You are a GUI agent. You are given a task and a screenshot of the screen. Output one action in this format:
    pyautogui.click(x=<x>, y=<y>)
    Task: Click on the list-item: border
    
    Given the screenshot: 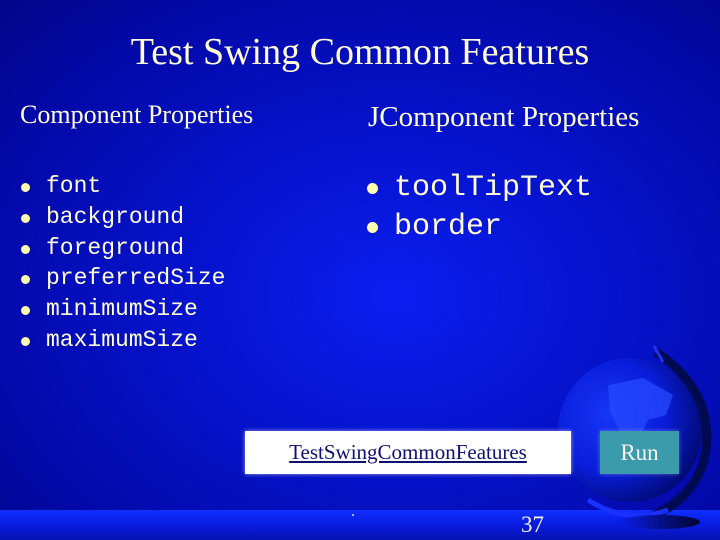 What is the action you would take?
    pyautogui.click(x=479, y=228)
    